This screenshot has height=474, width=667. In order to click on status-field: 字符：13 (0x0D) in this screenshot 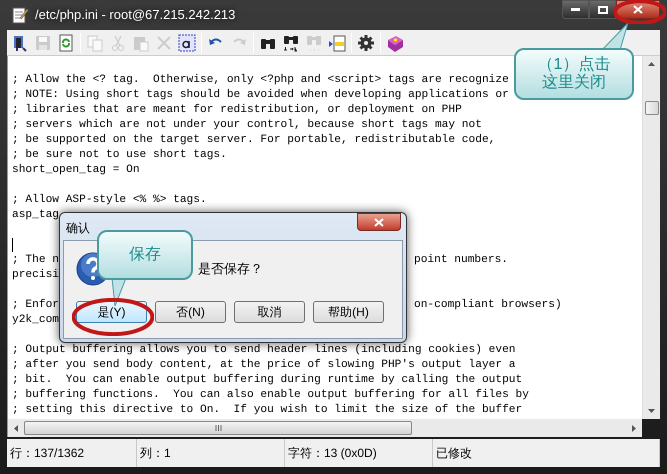, I will do `click(332, 453)`.